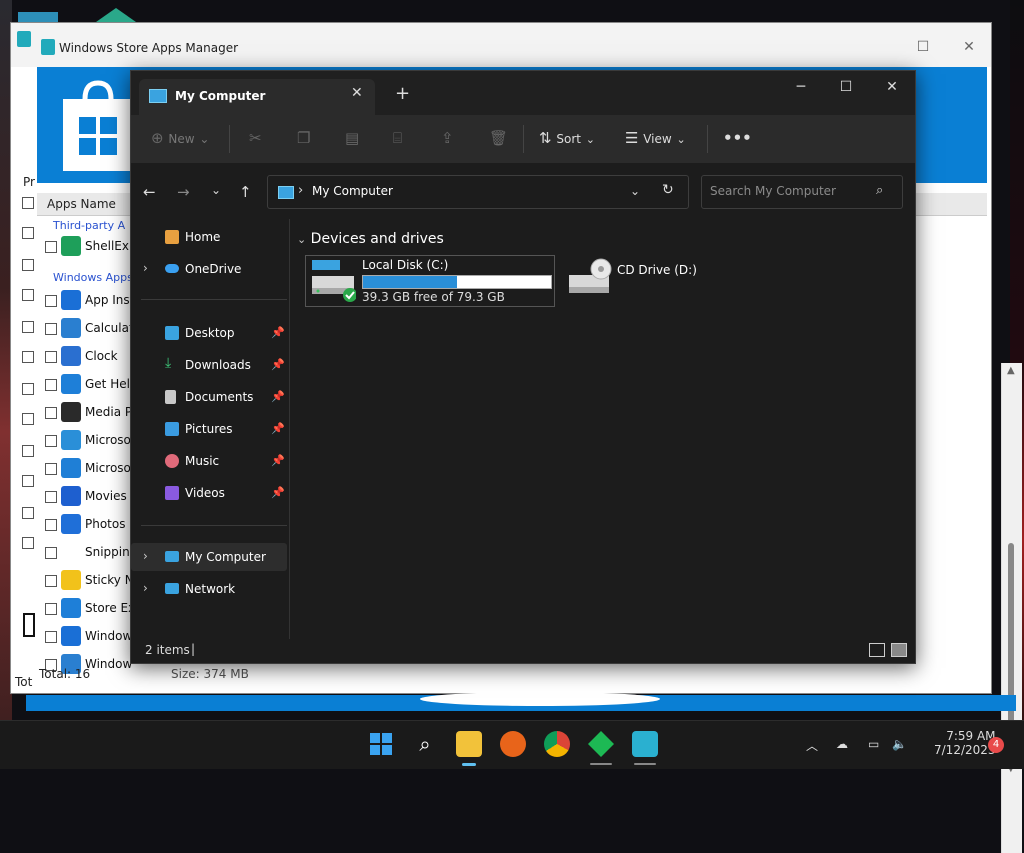 The image size is (1024, 853). Describe the element at coordinates (1011, 608) in the screenshot. I see `list-scrollbar: ▲ ▼` at that location.